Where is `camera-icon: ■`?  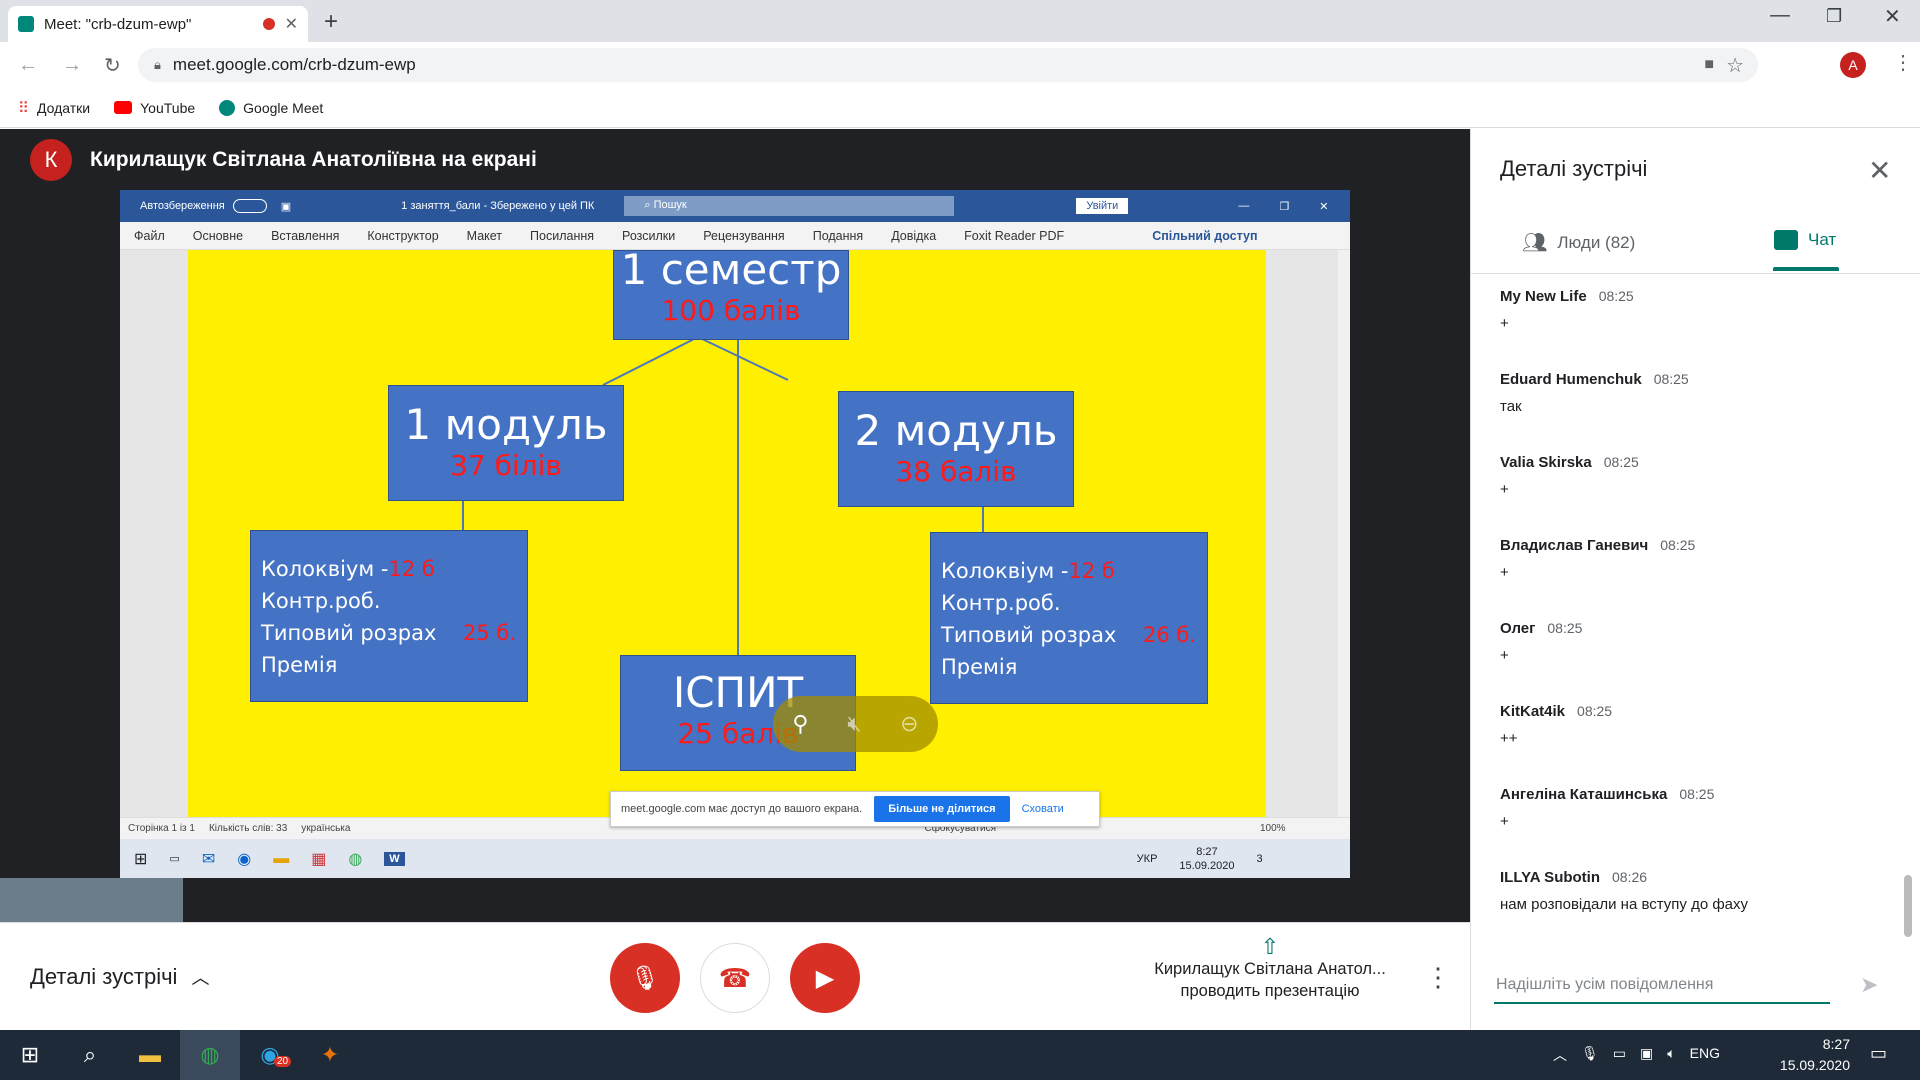
camera-icon: ■ is located at coordinates (1709, 65).